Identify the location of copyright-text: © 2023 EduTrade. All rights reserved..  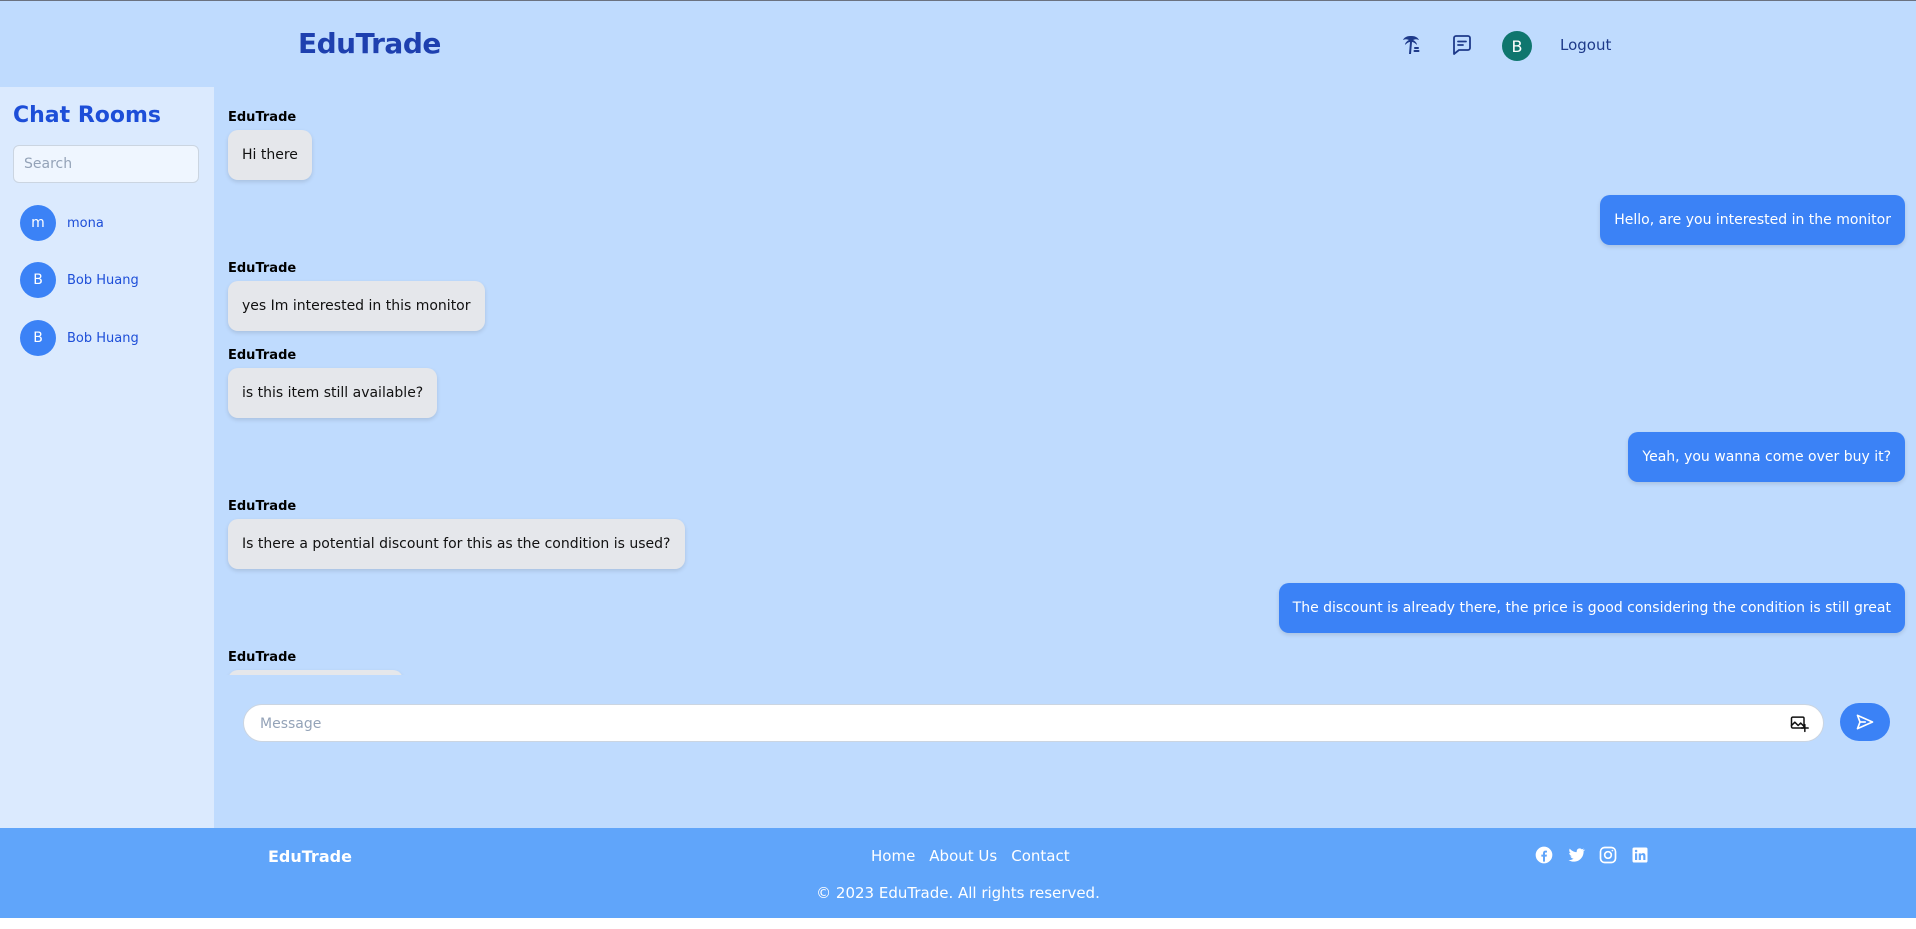
(958, 893).